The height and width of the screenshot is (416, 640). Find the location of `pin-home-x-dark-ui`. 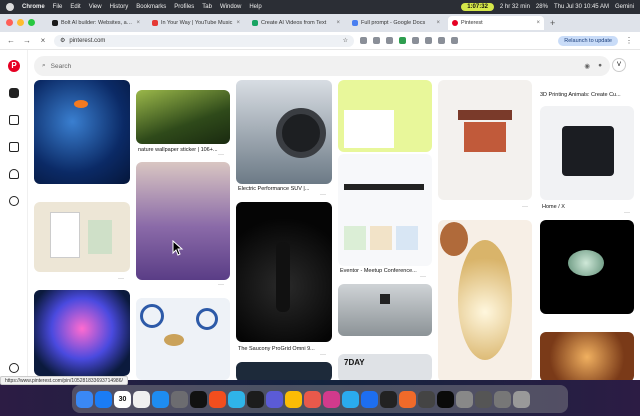

pin-home-x-dark-ui is located at coordinates (587, 153).